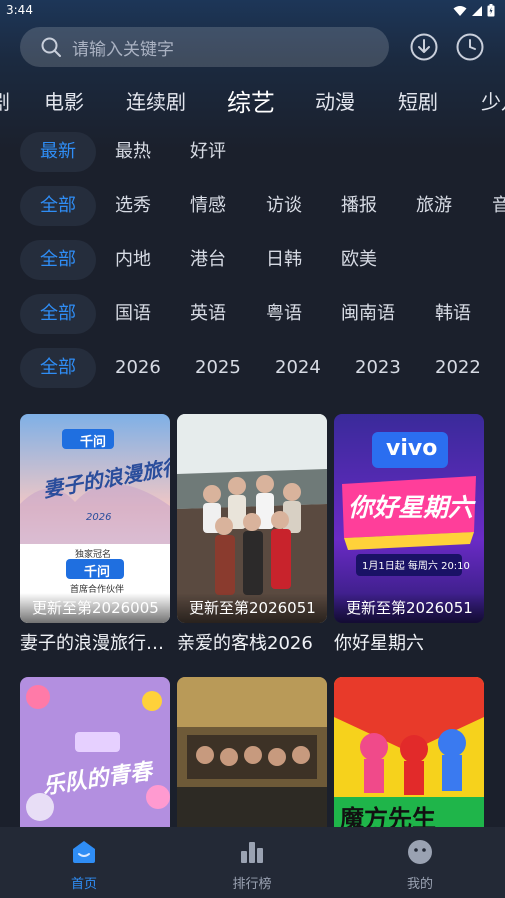  I want to click on filter-year-option: 2022, so click(458, 368).